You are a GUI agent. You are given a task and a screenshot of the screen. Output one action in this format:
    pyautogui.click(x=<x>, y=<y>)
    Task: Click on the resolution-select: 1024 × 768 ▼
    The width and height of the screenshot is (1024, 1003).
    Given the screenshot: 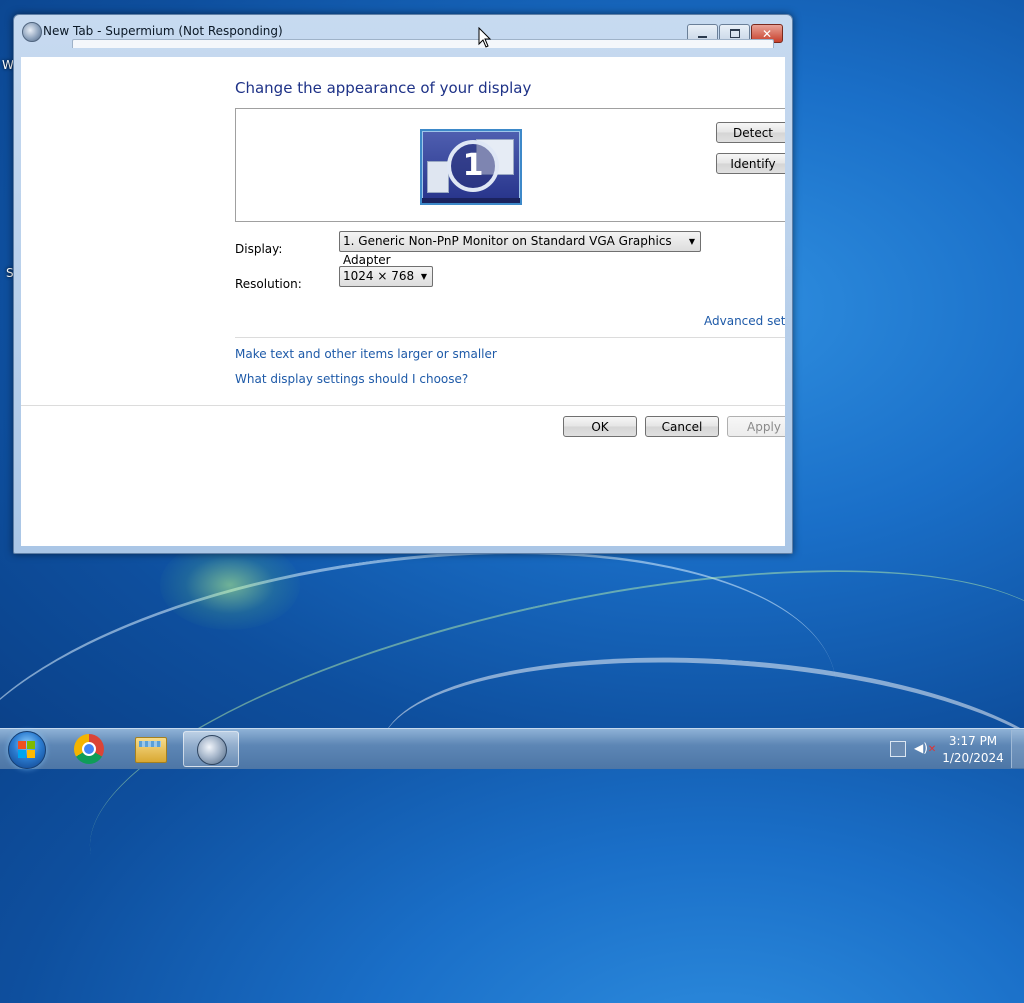 What is the action you would take?
    pyautogui.click(x=386, y=276)
    